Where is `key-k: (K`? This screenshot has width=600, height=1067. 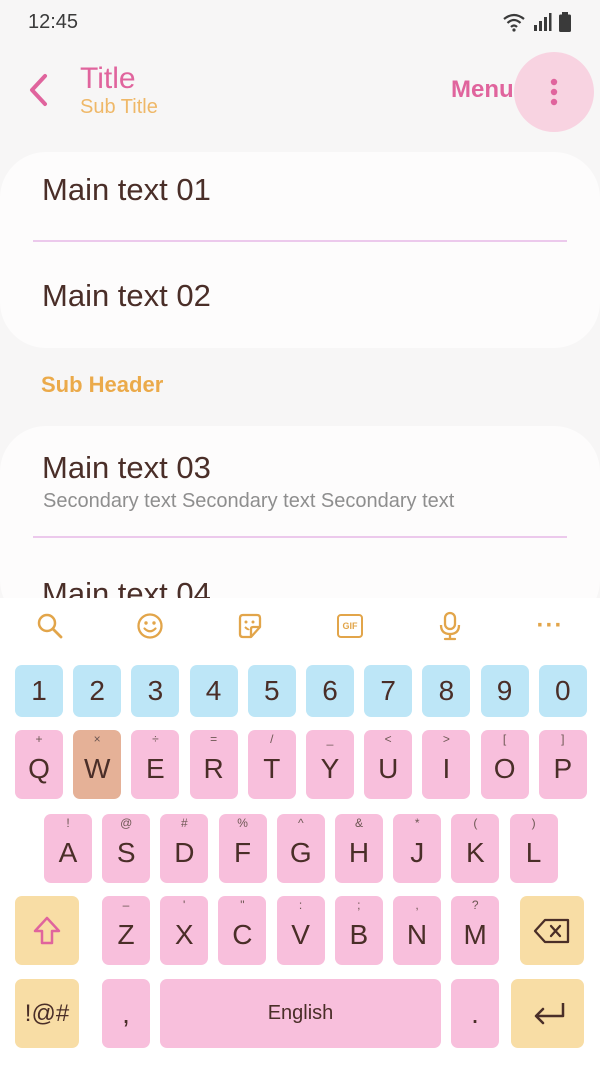
key-k: (K is located at coordinates (475, 848).